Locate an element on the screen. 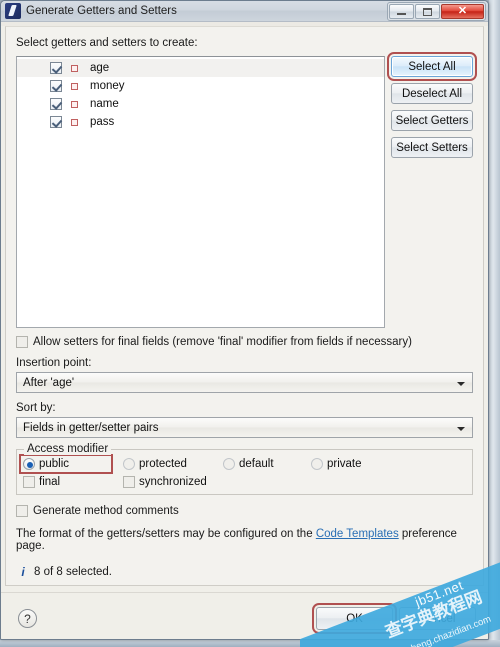  list-item: age is located at coordinates (200, 68).